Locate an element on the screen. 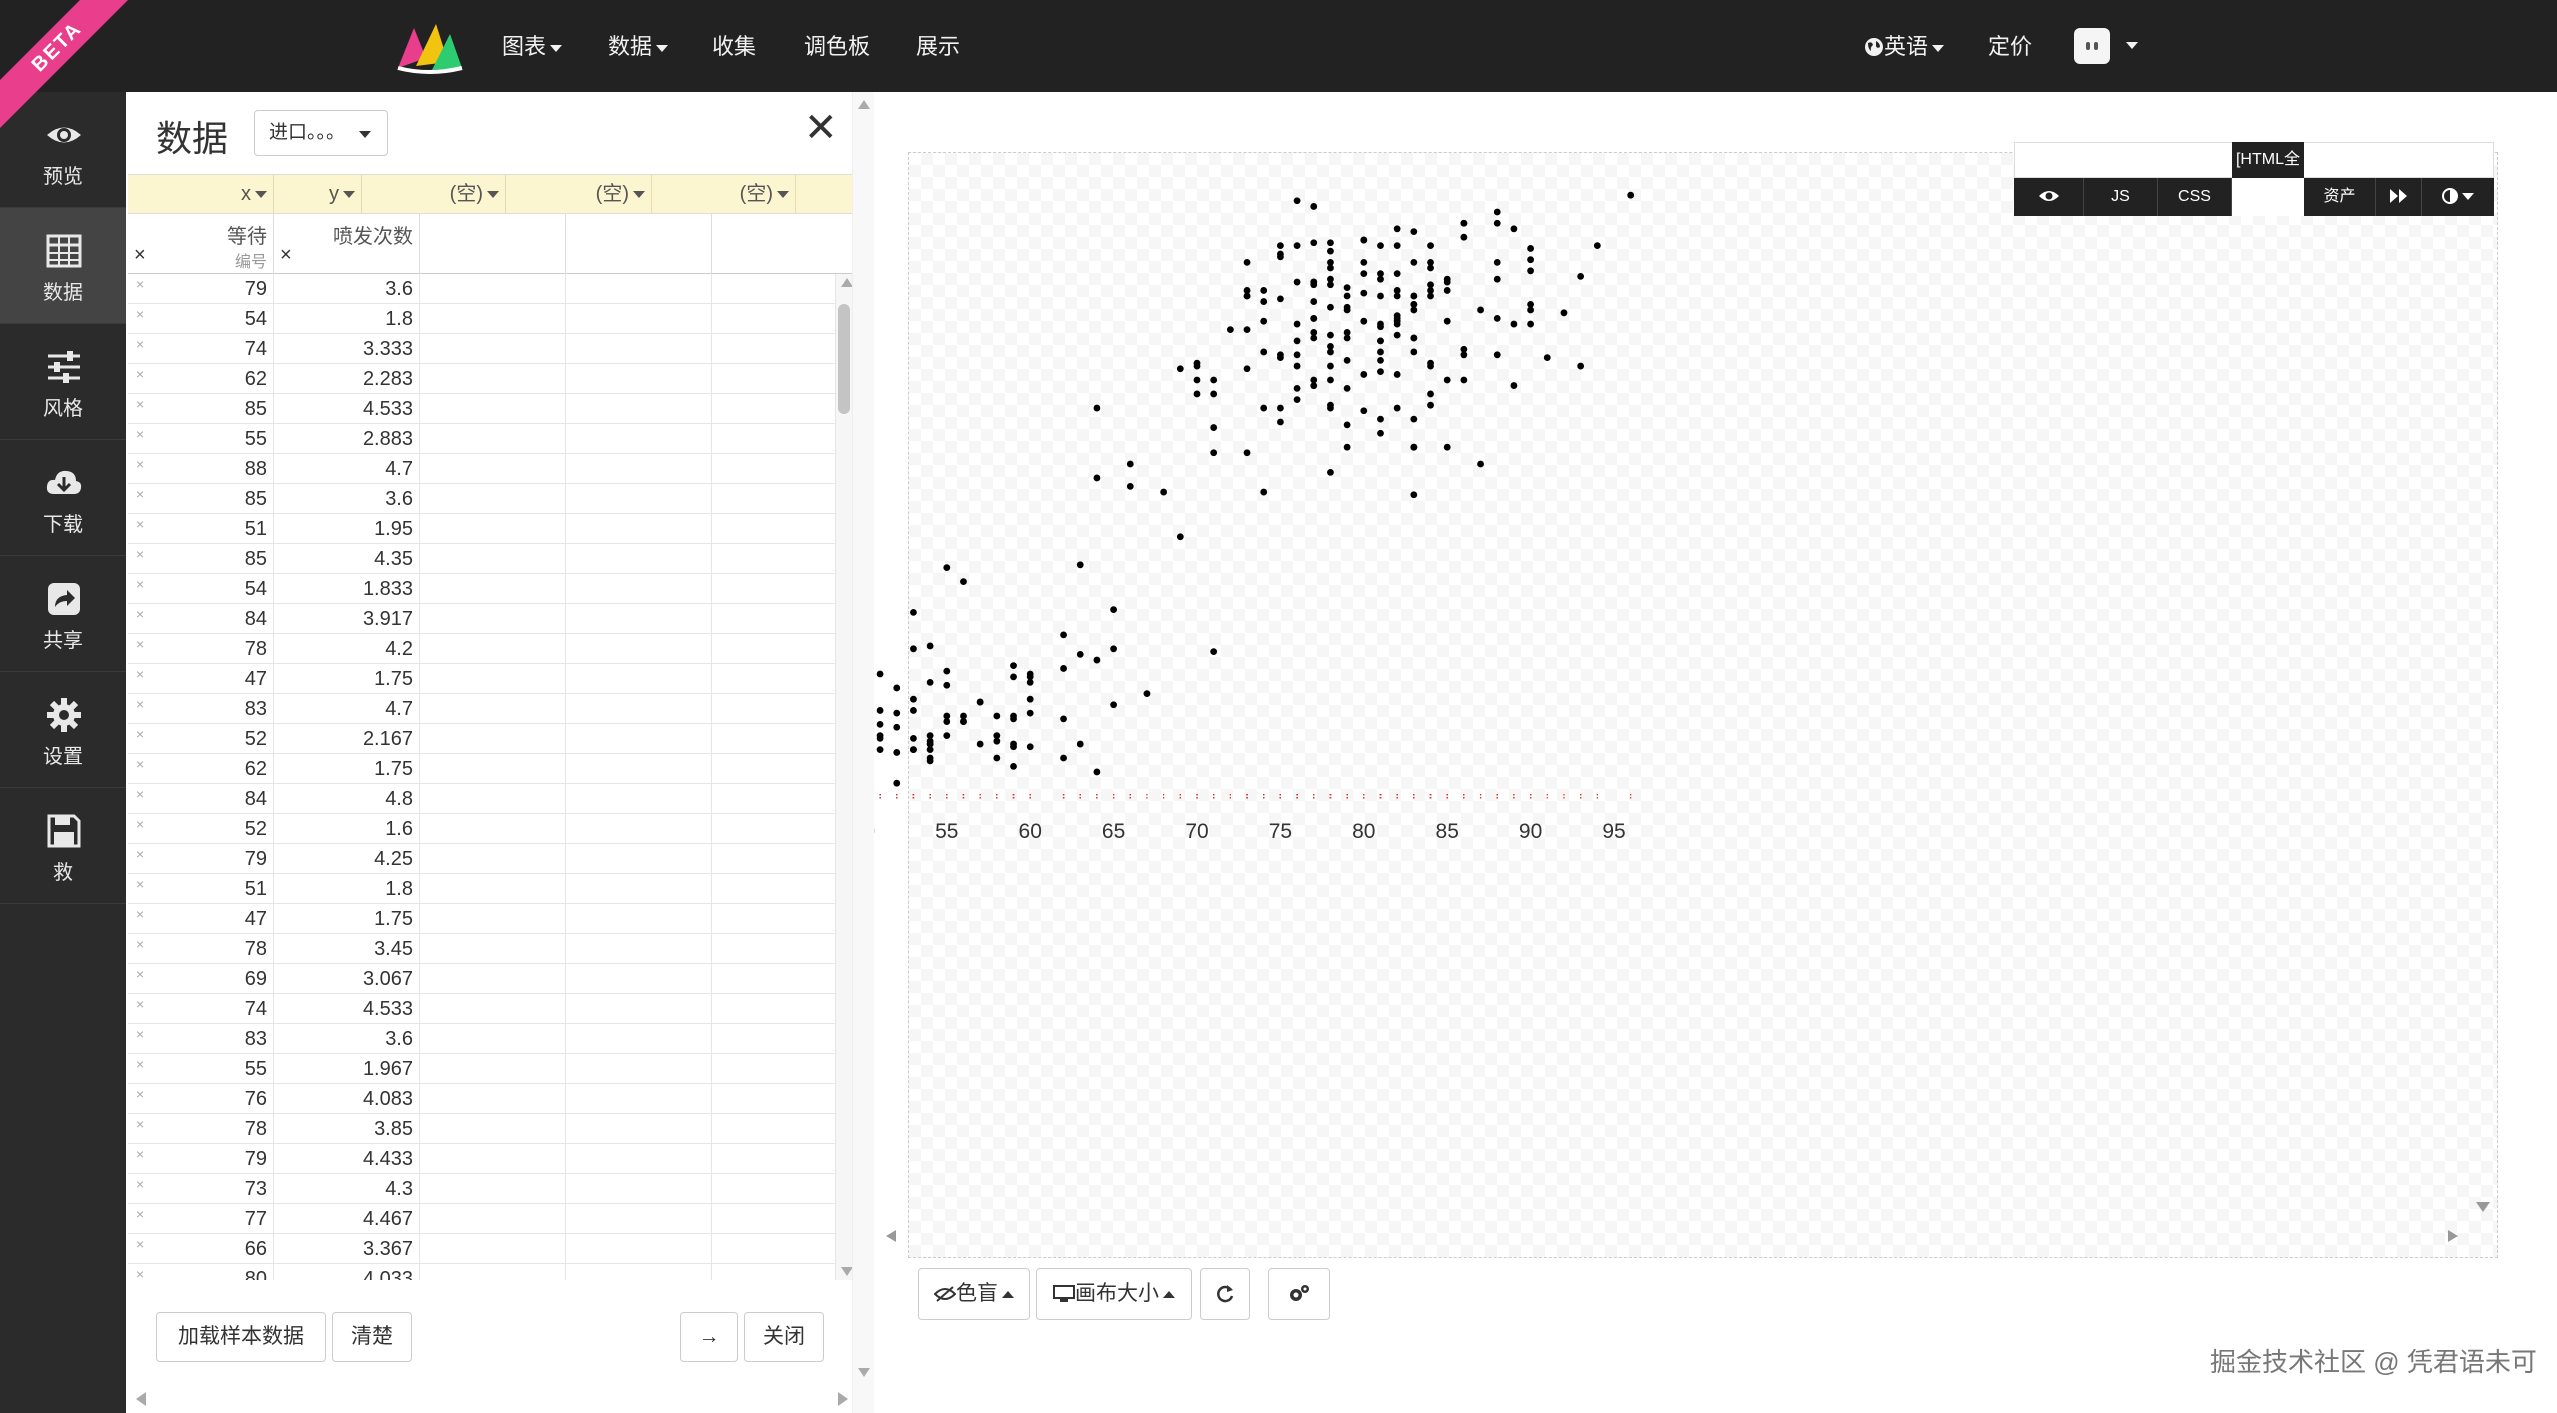 The height and width of the screenshot is (1413, 2557). column-header-empty: (空) is located at coordinates (724, 194).